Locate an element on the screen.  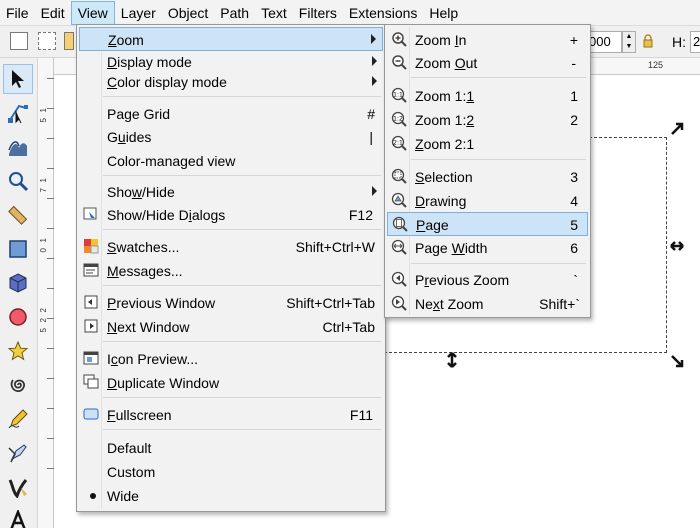
menu-item-label: Page Width is located at coordinates (451, 248).